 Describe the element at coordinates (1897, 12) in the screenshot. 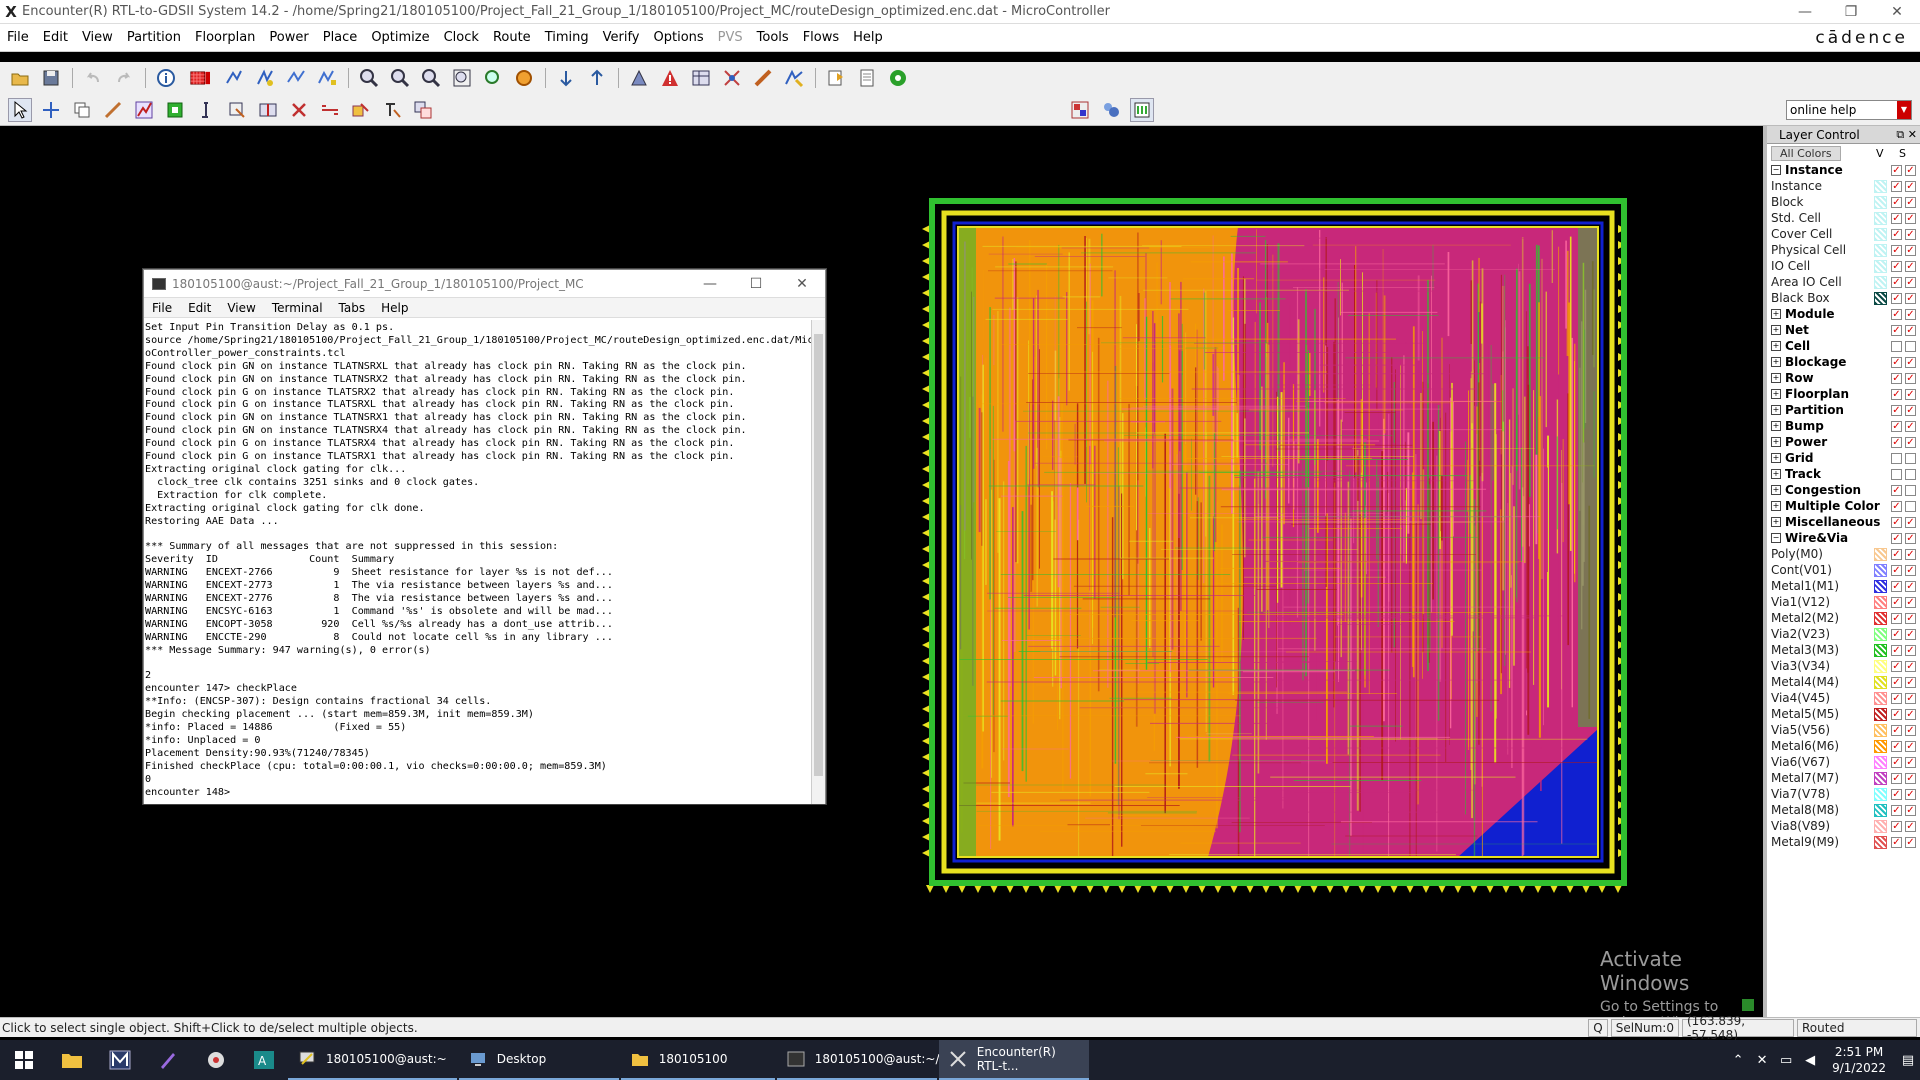

I see `close-button: ✕` at that location.